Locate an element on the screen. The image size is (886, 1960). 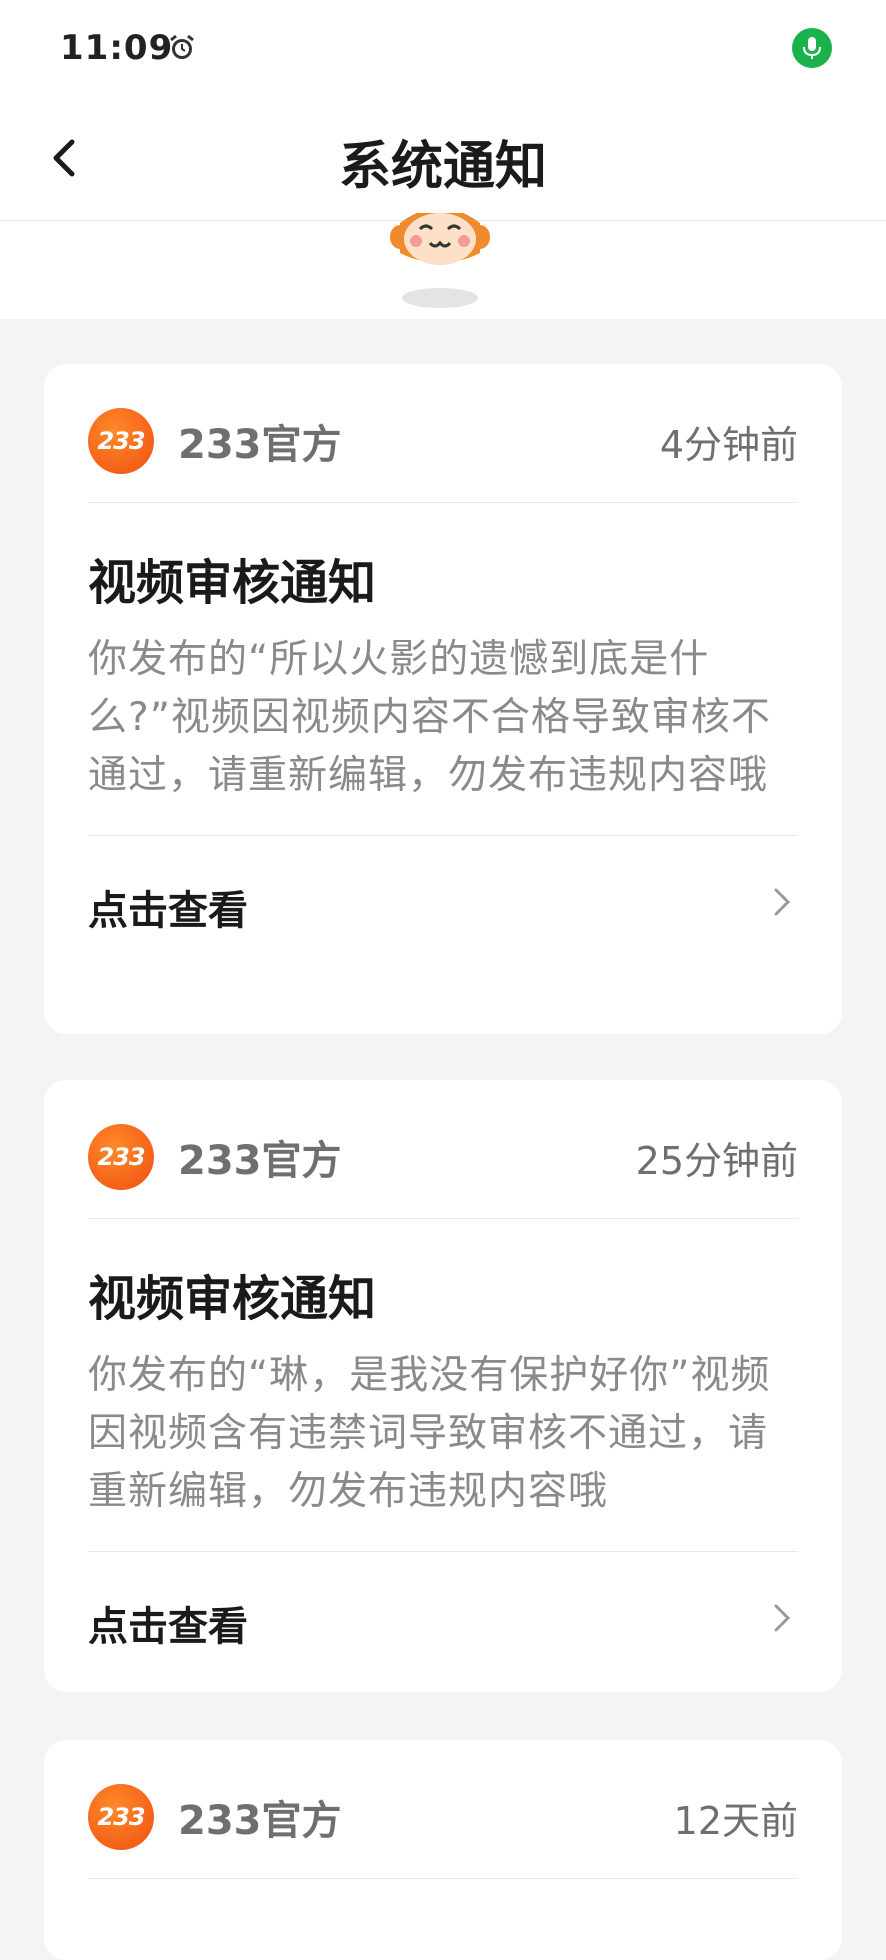
page-title: 系统通知 is located at coordinates (442, 167).